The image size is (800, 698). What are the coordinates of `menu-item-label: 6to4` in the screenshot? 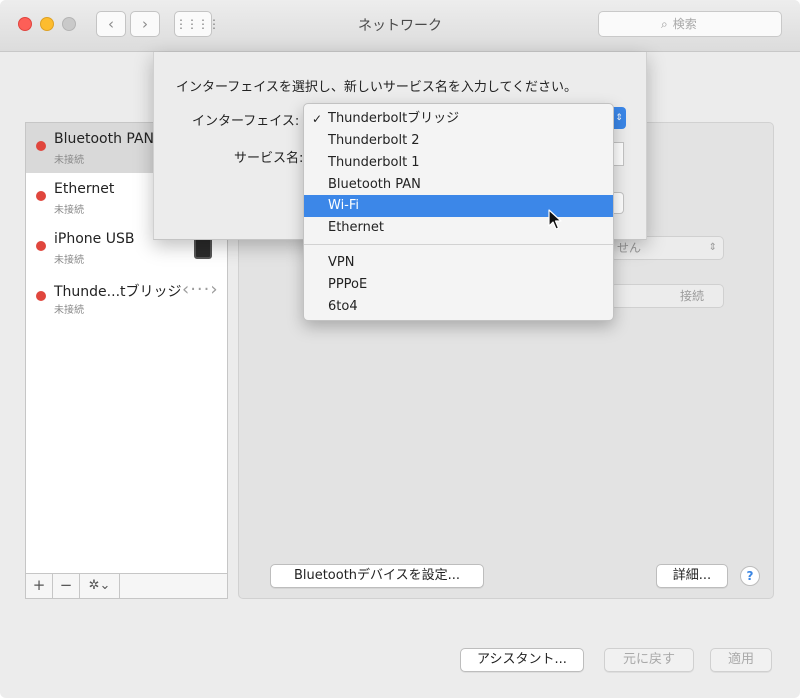 It's located at (343, 306).